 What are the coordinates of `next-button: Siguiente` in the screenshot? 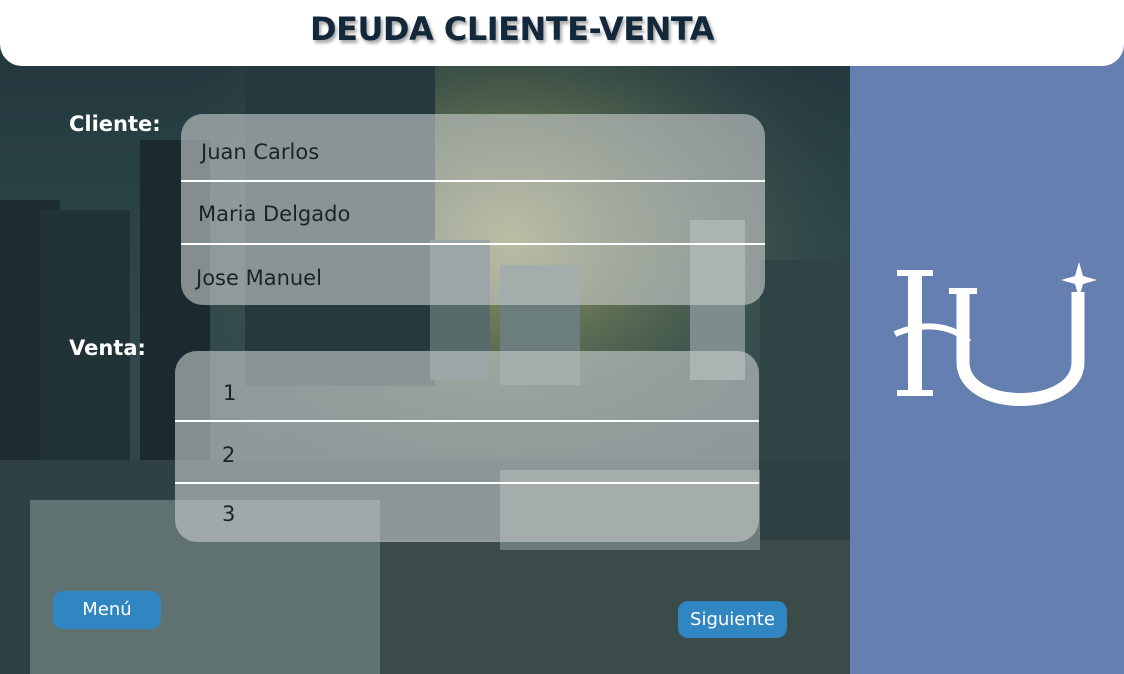 It's located at (732, 619).